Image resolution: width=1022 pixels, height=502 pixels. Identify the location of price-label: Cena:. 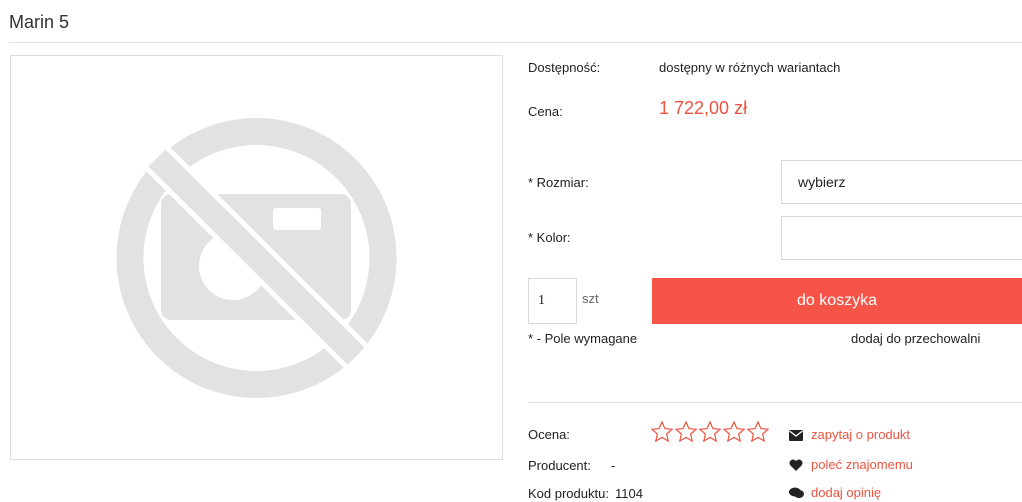
(545, 111).